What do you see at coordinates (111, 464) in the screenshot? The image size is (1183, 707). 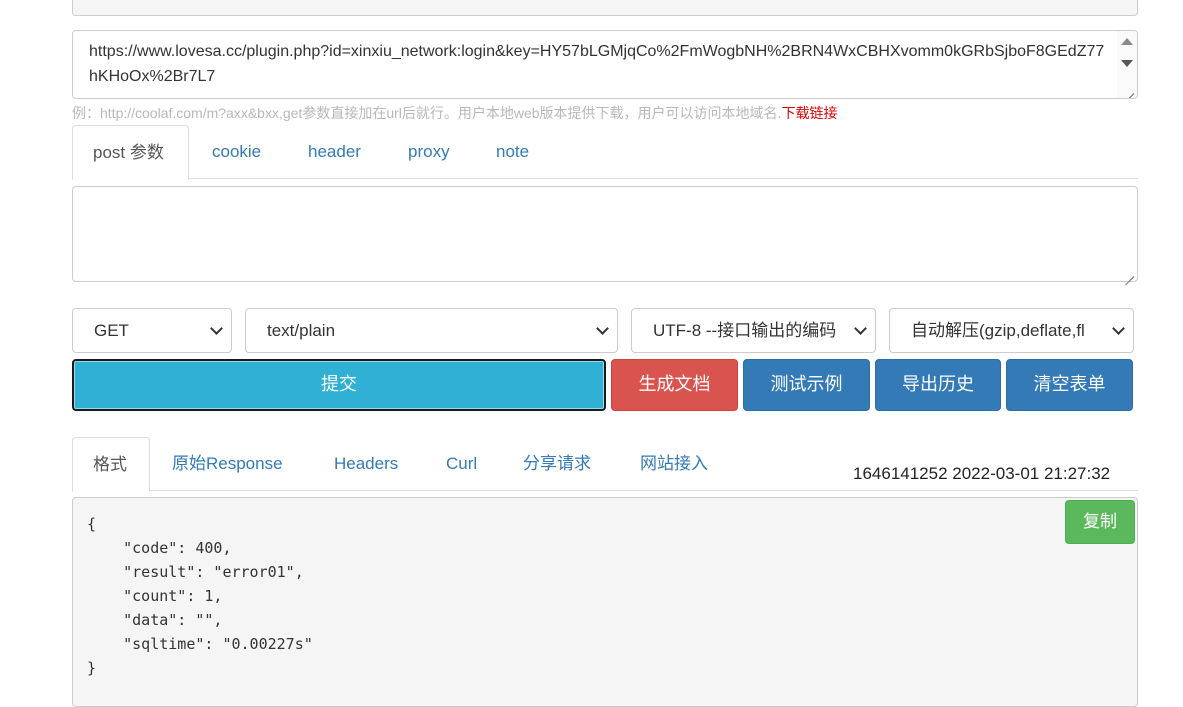 I see `tab-format: 格式` at bounding box center [111, 464].